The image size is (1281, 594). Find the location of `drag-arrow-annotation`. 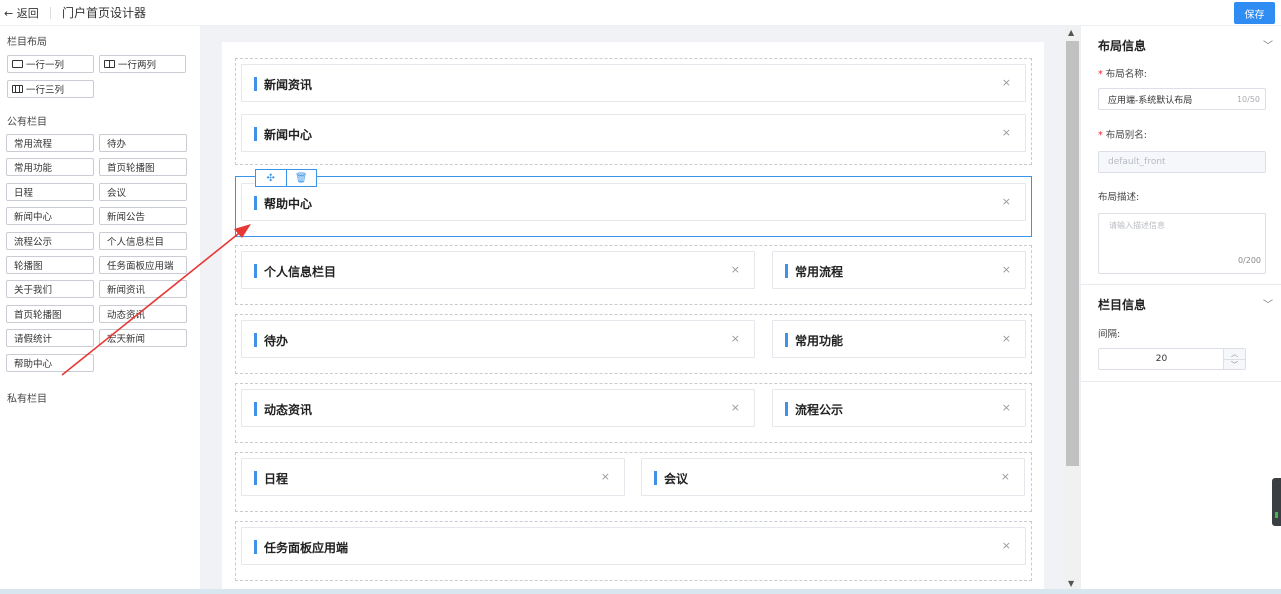

drag-arrow-annotation is located at coordinates (156, 300).